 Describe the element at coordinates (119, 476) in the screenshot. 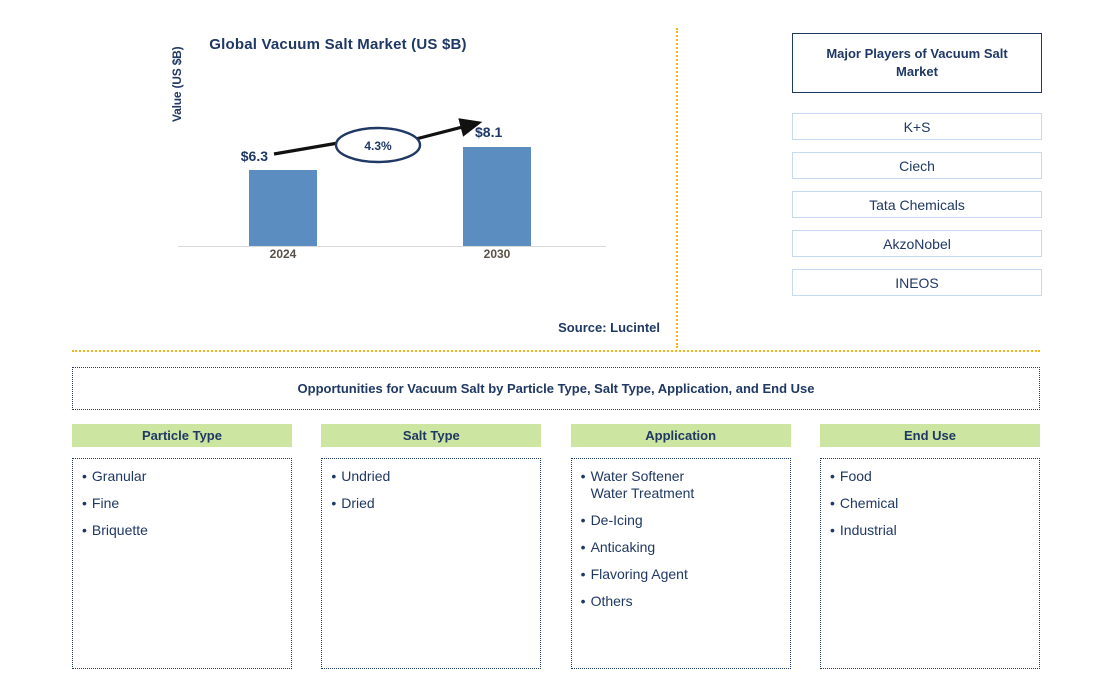

I see `list-item-label: Granular` at that location.